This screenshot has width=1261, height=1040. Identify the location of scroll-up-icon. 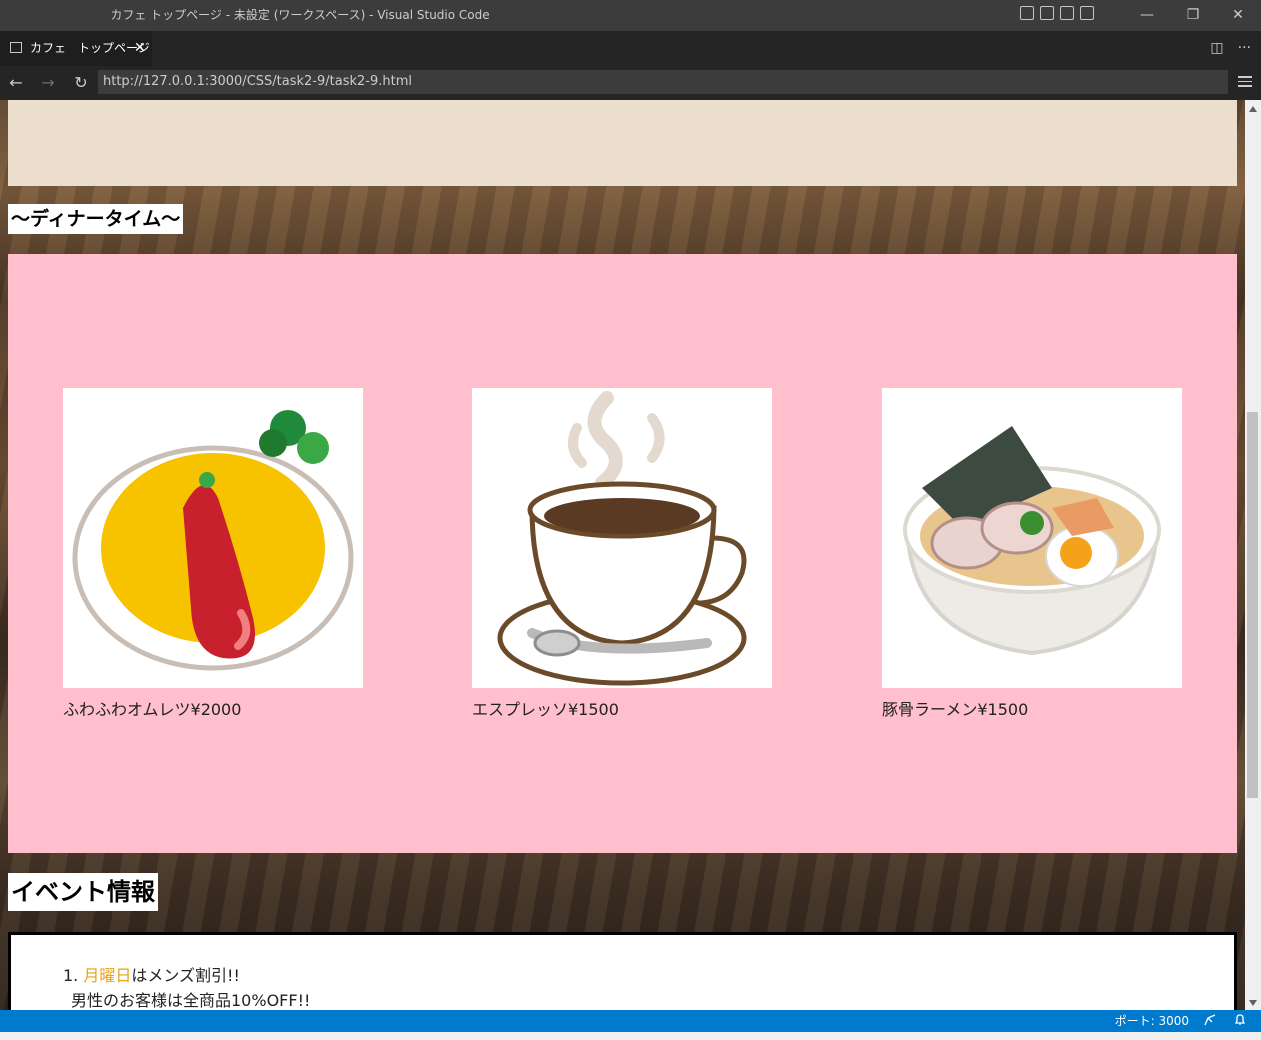
(1253, 109).